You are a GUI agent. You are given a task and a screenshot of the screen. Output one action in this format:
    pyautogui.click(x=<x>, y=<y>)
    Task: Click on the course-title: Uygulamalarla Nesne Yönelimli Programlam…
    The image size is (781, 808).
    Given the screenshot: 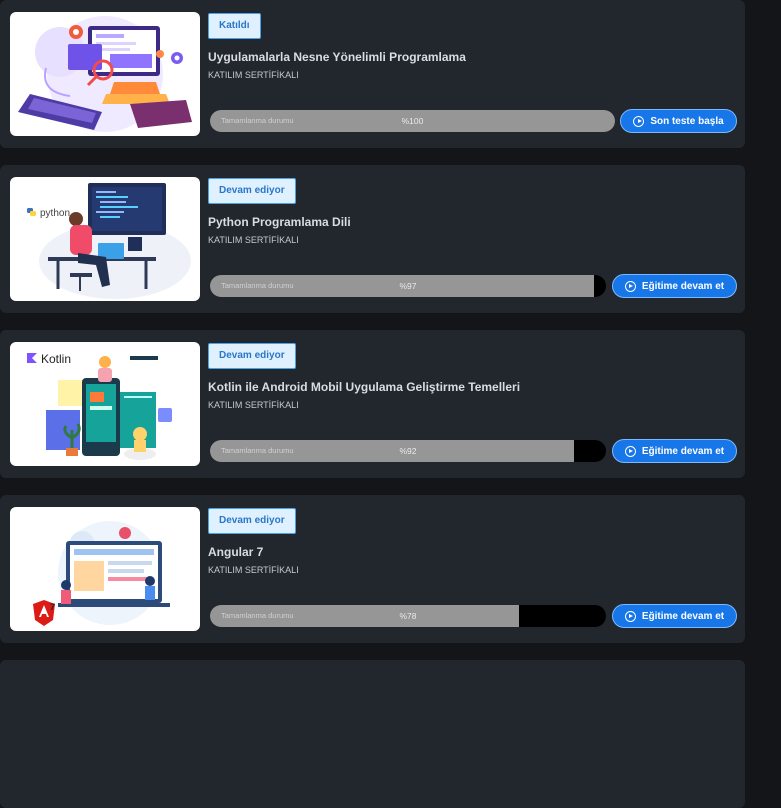 What is the action you would take?
    pyautogui.click(x=337, y=57)
    